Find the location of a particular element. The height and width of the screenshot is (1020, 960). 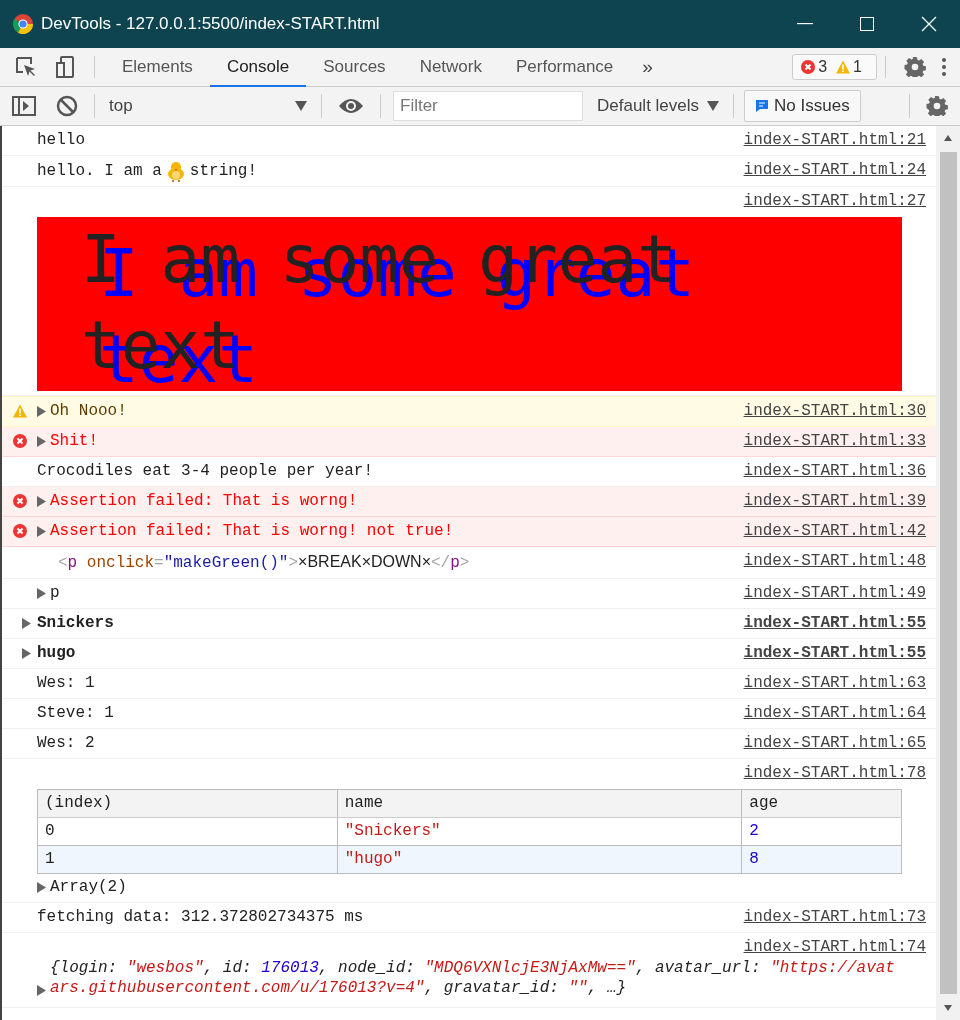

source-link: index-START.html:64 is located at coordinates (834, 713).